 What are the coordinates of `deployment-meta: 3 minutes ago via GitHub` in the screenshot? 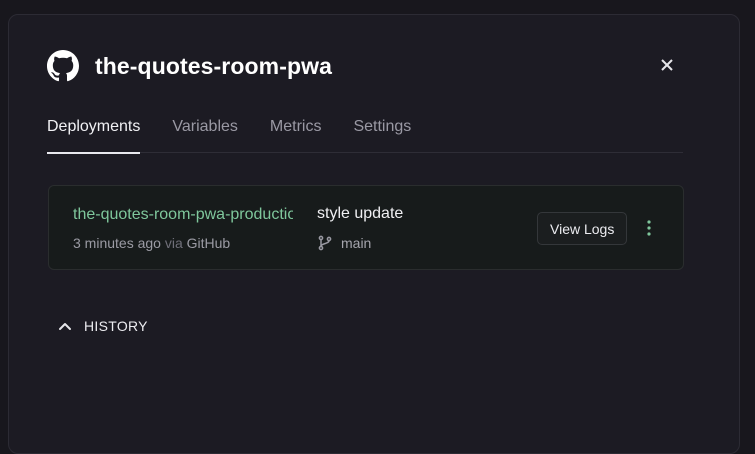 It's located at (151, 243).